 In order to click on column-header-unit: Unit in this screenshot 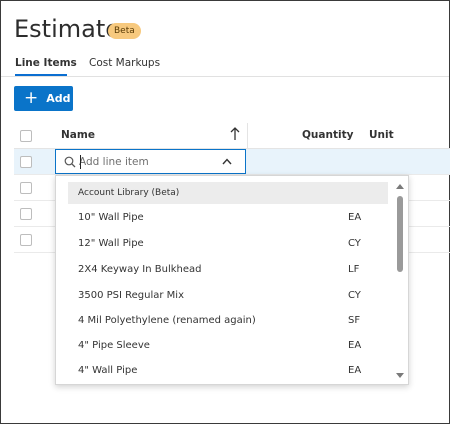, I will do `click(381, 135)`.